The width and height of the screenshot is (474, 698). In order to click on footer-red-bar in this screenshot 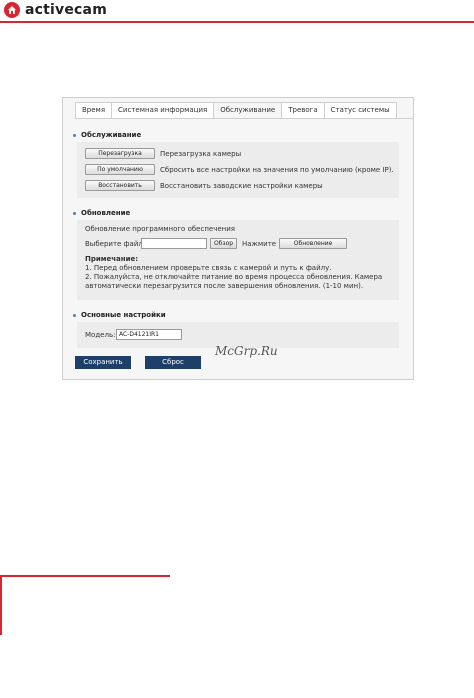, I will do `click(1, 605)`.